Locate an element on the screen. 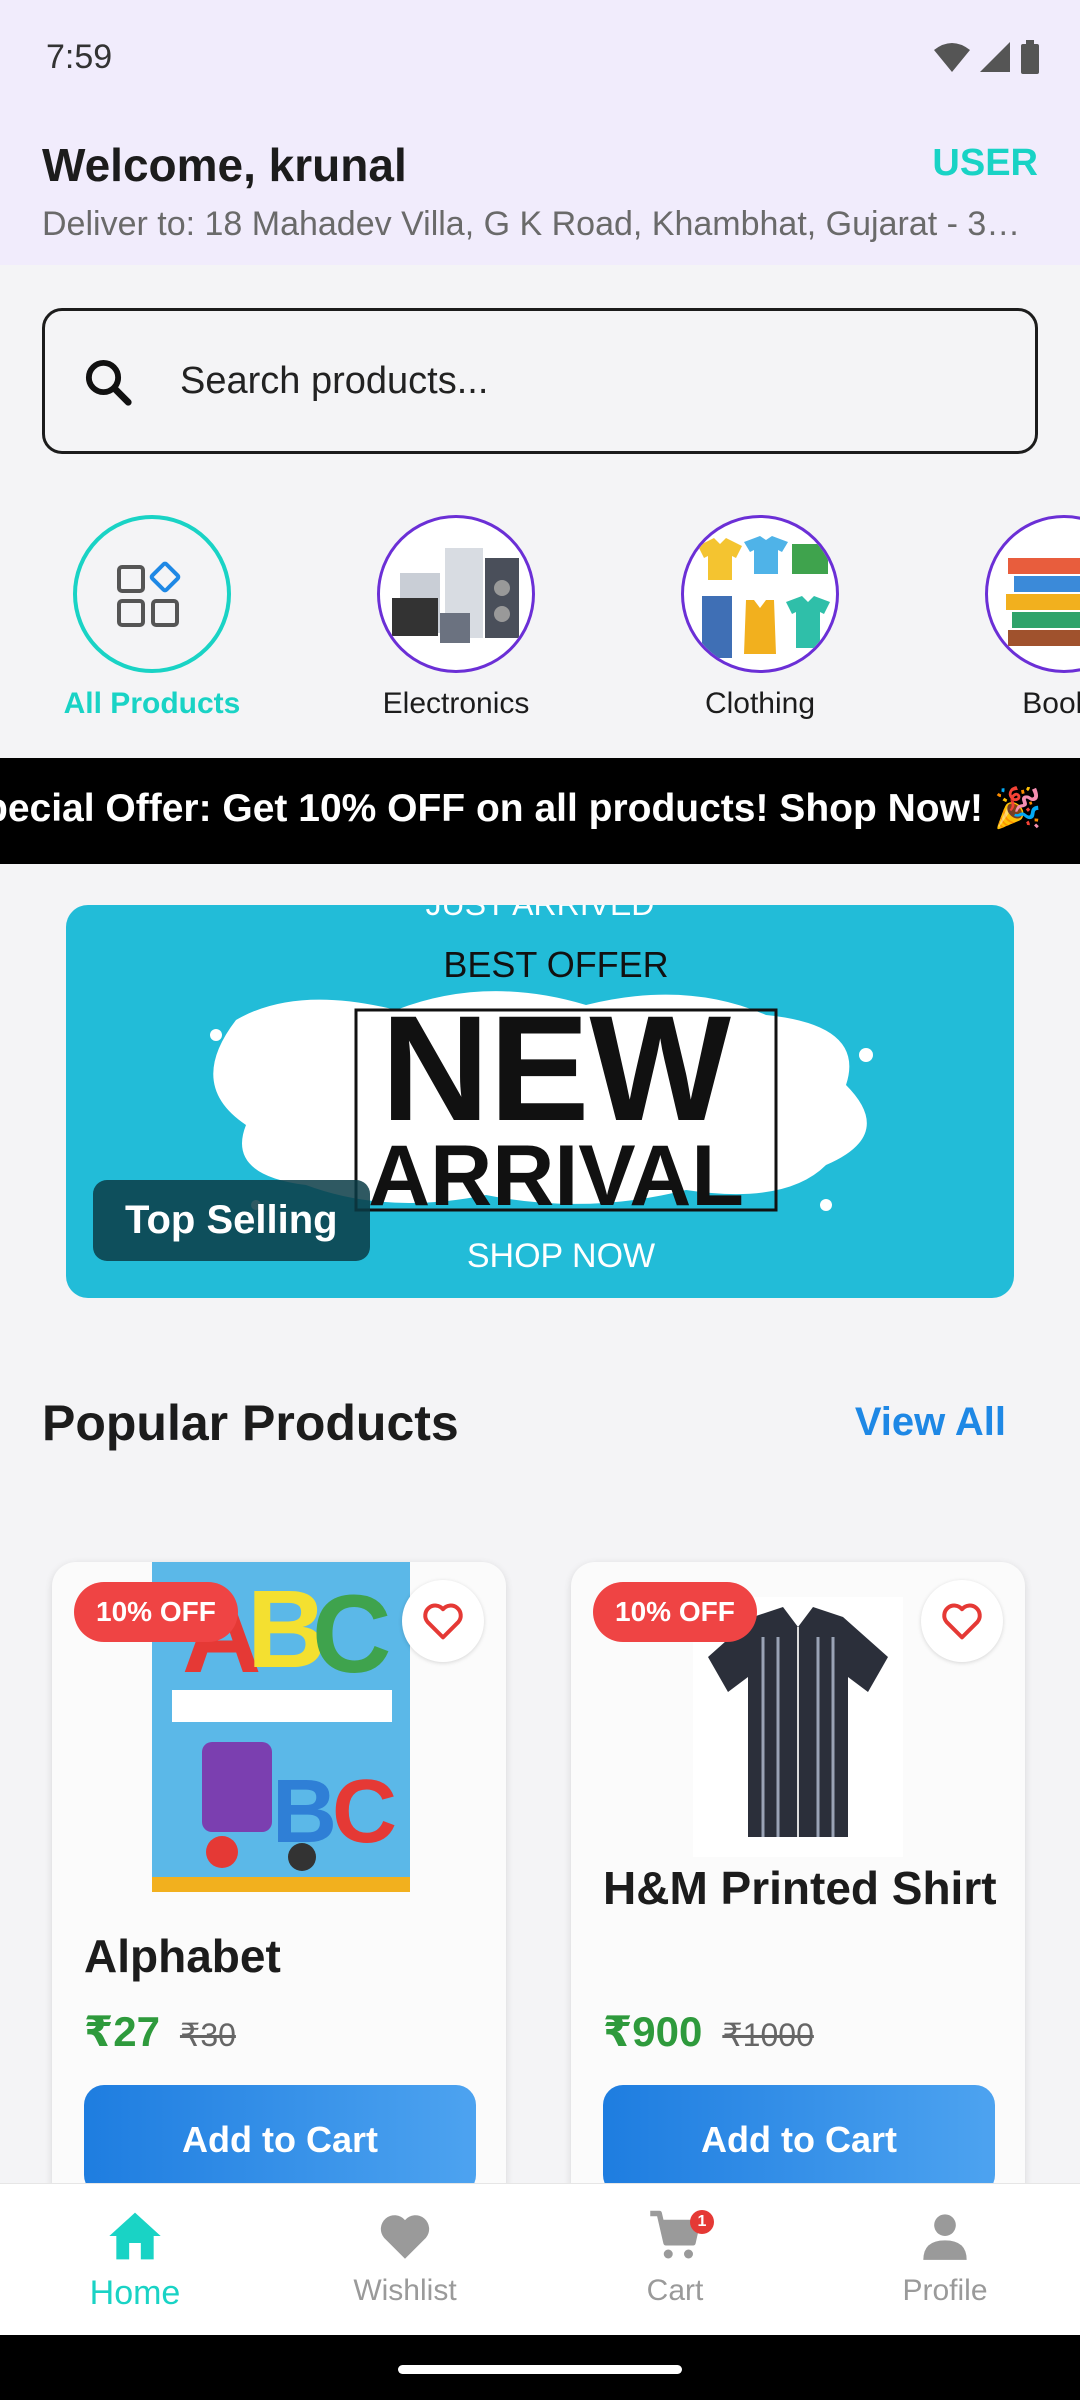 Image resolution: width=1080 pixels, height=2400 pixels. signal-icon is located at coordinates (995, 57).